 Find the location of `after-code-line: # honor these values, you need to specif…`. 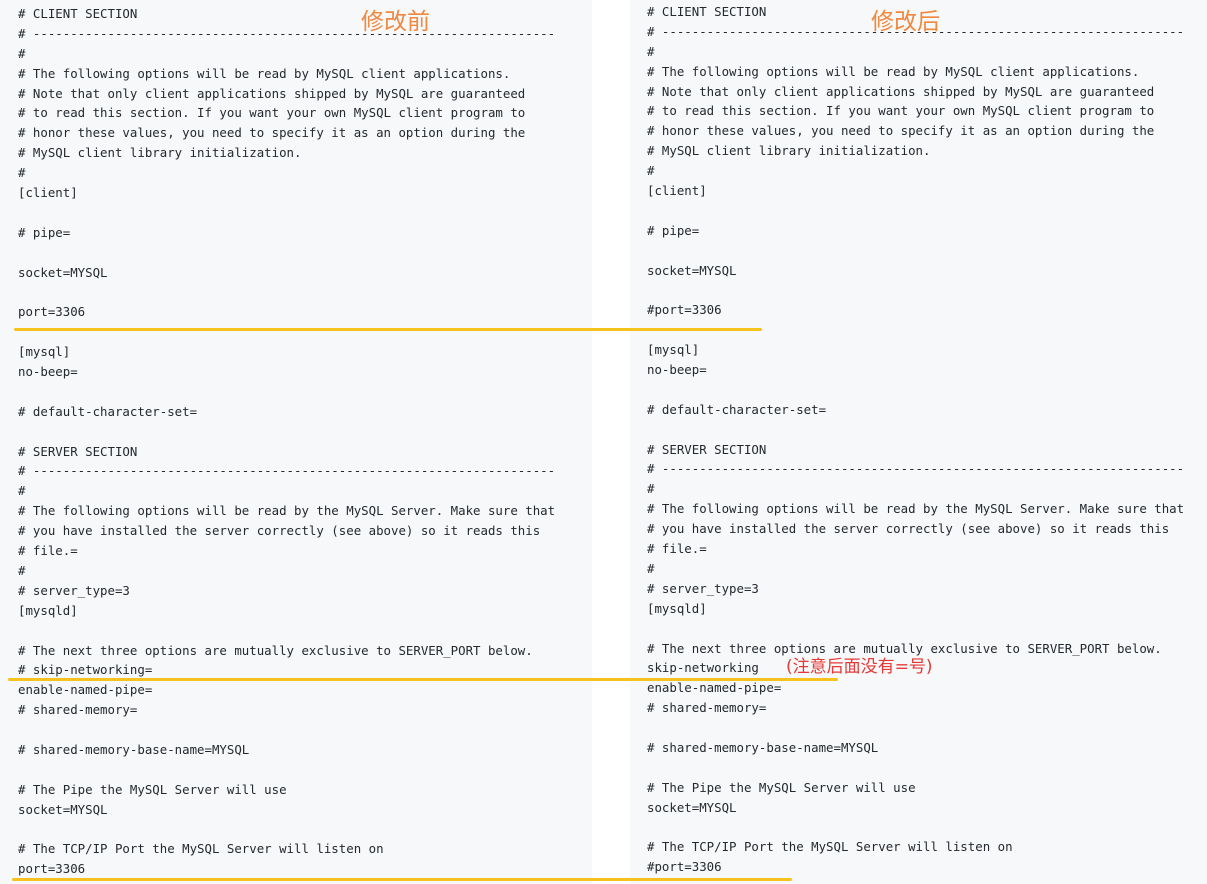

after-code-line: # honor these values, you need to specif… is located at coordinates (901, 131).